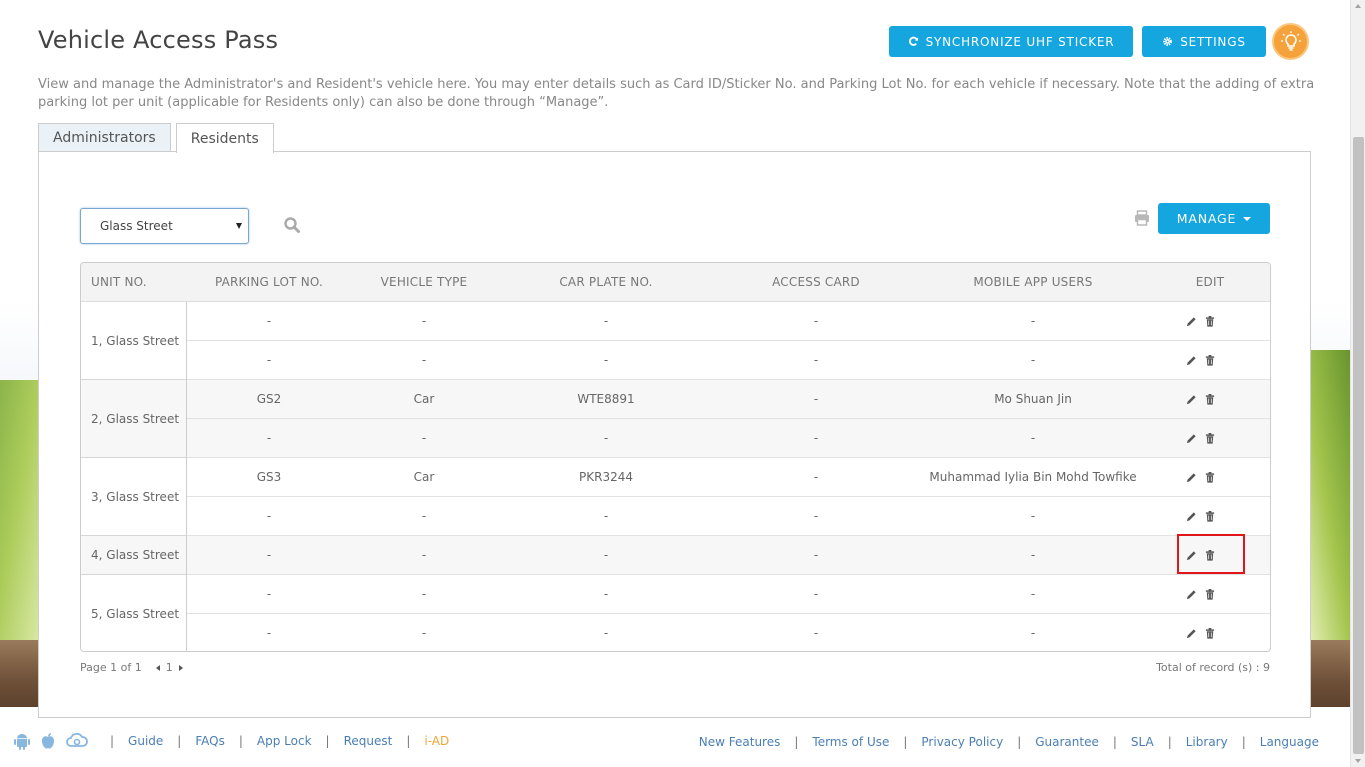 The height and width of the screenshot is (767, 1365). What do you see at coordinates (740, 742) in the screenshot?
I see `footer-link-new-features: New Features` at bounding box center [740, 742].